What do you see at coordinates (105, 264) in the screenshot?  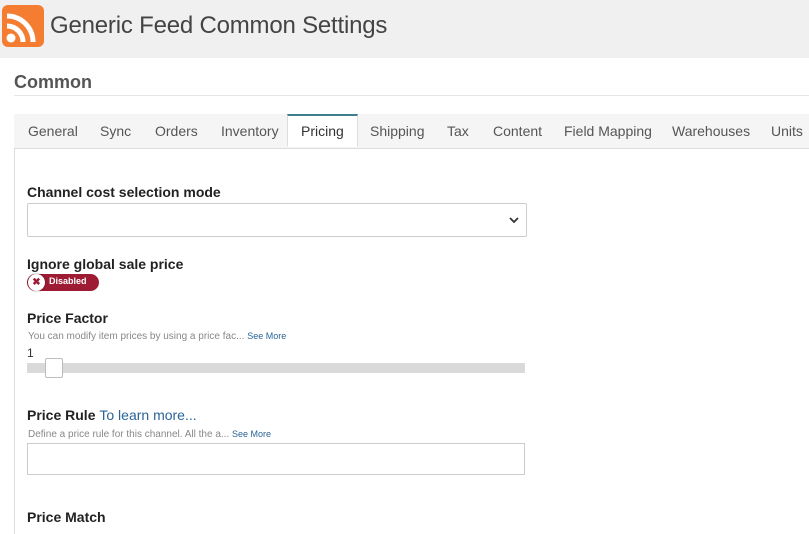 I see `ignore-sale-label: Ignore global sale price` at bounding box center [105, 264].